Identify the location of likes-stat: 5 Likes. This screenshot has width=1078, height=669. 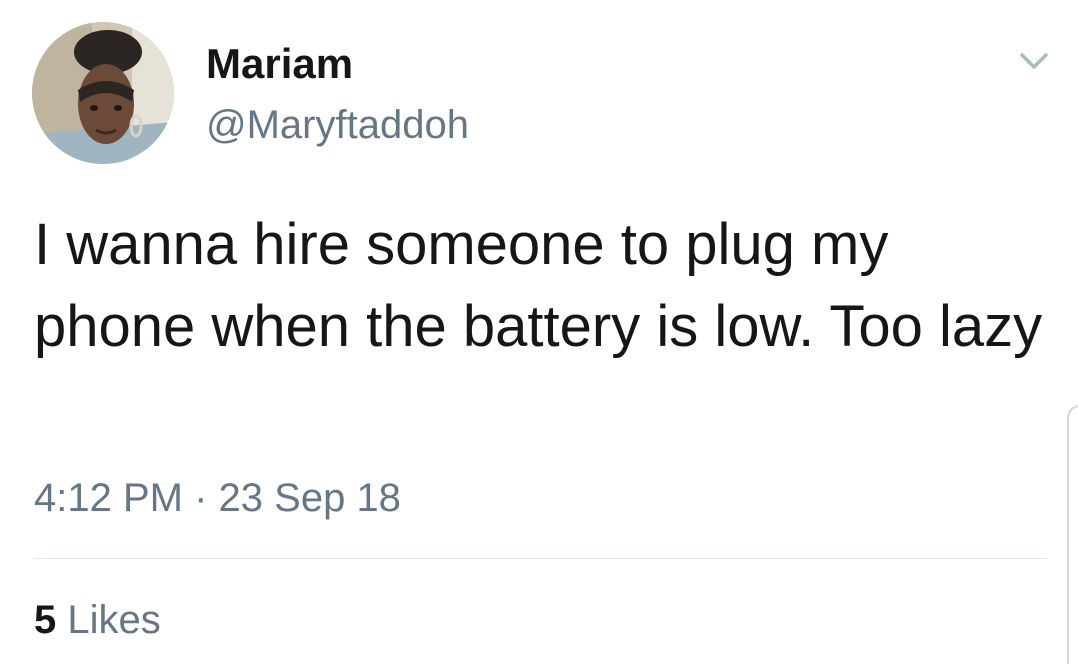
(97, 620).